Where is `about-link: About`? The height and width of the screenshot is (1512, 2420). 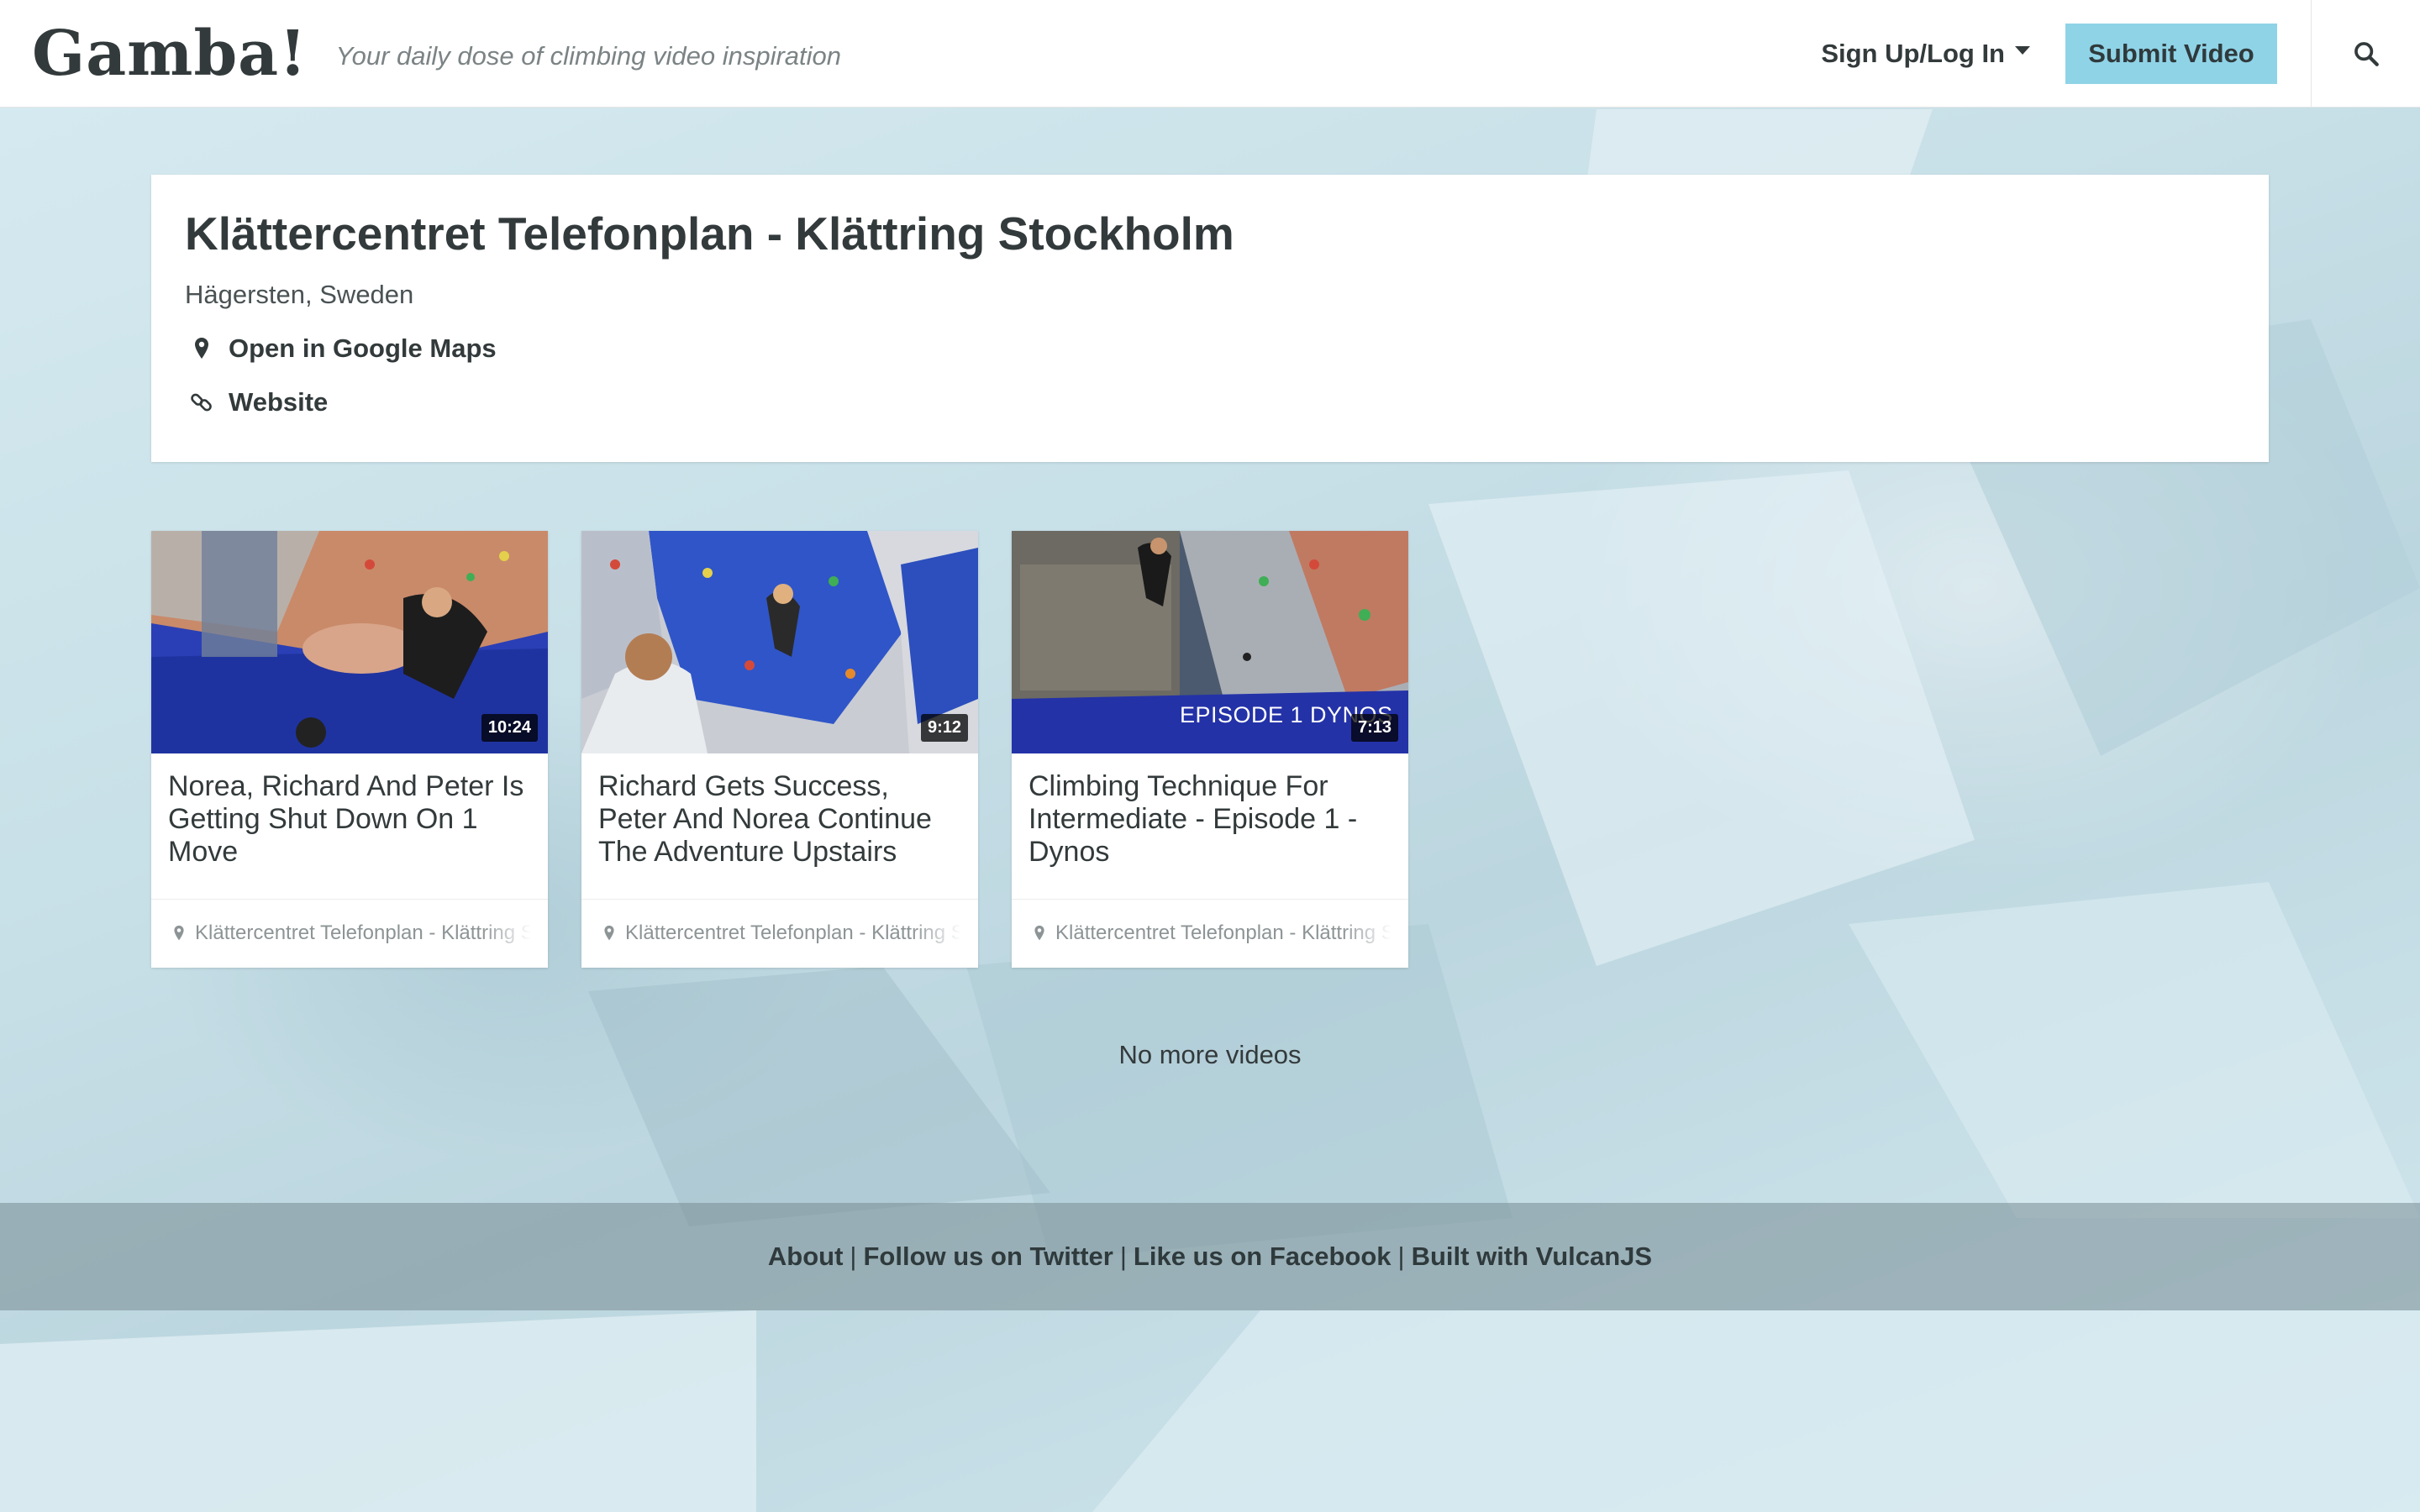
about-link: About is located at coordinates (806, 1257).